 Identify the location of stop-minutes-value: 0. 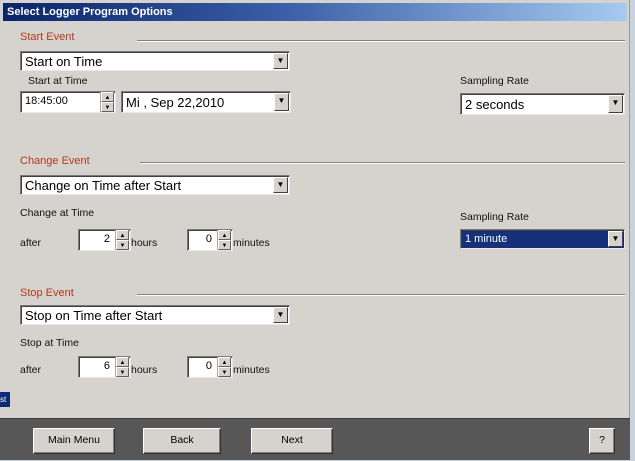
(208, 366).